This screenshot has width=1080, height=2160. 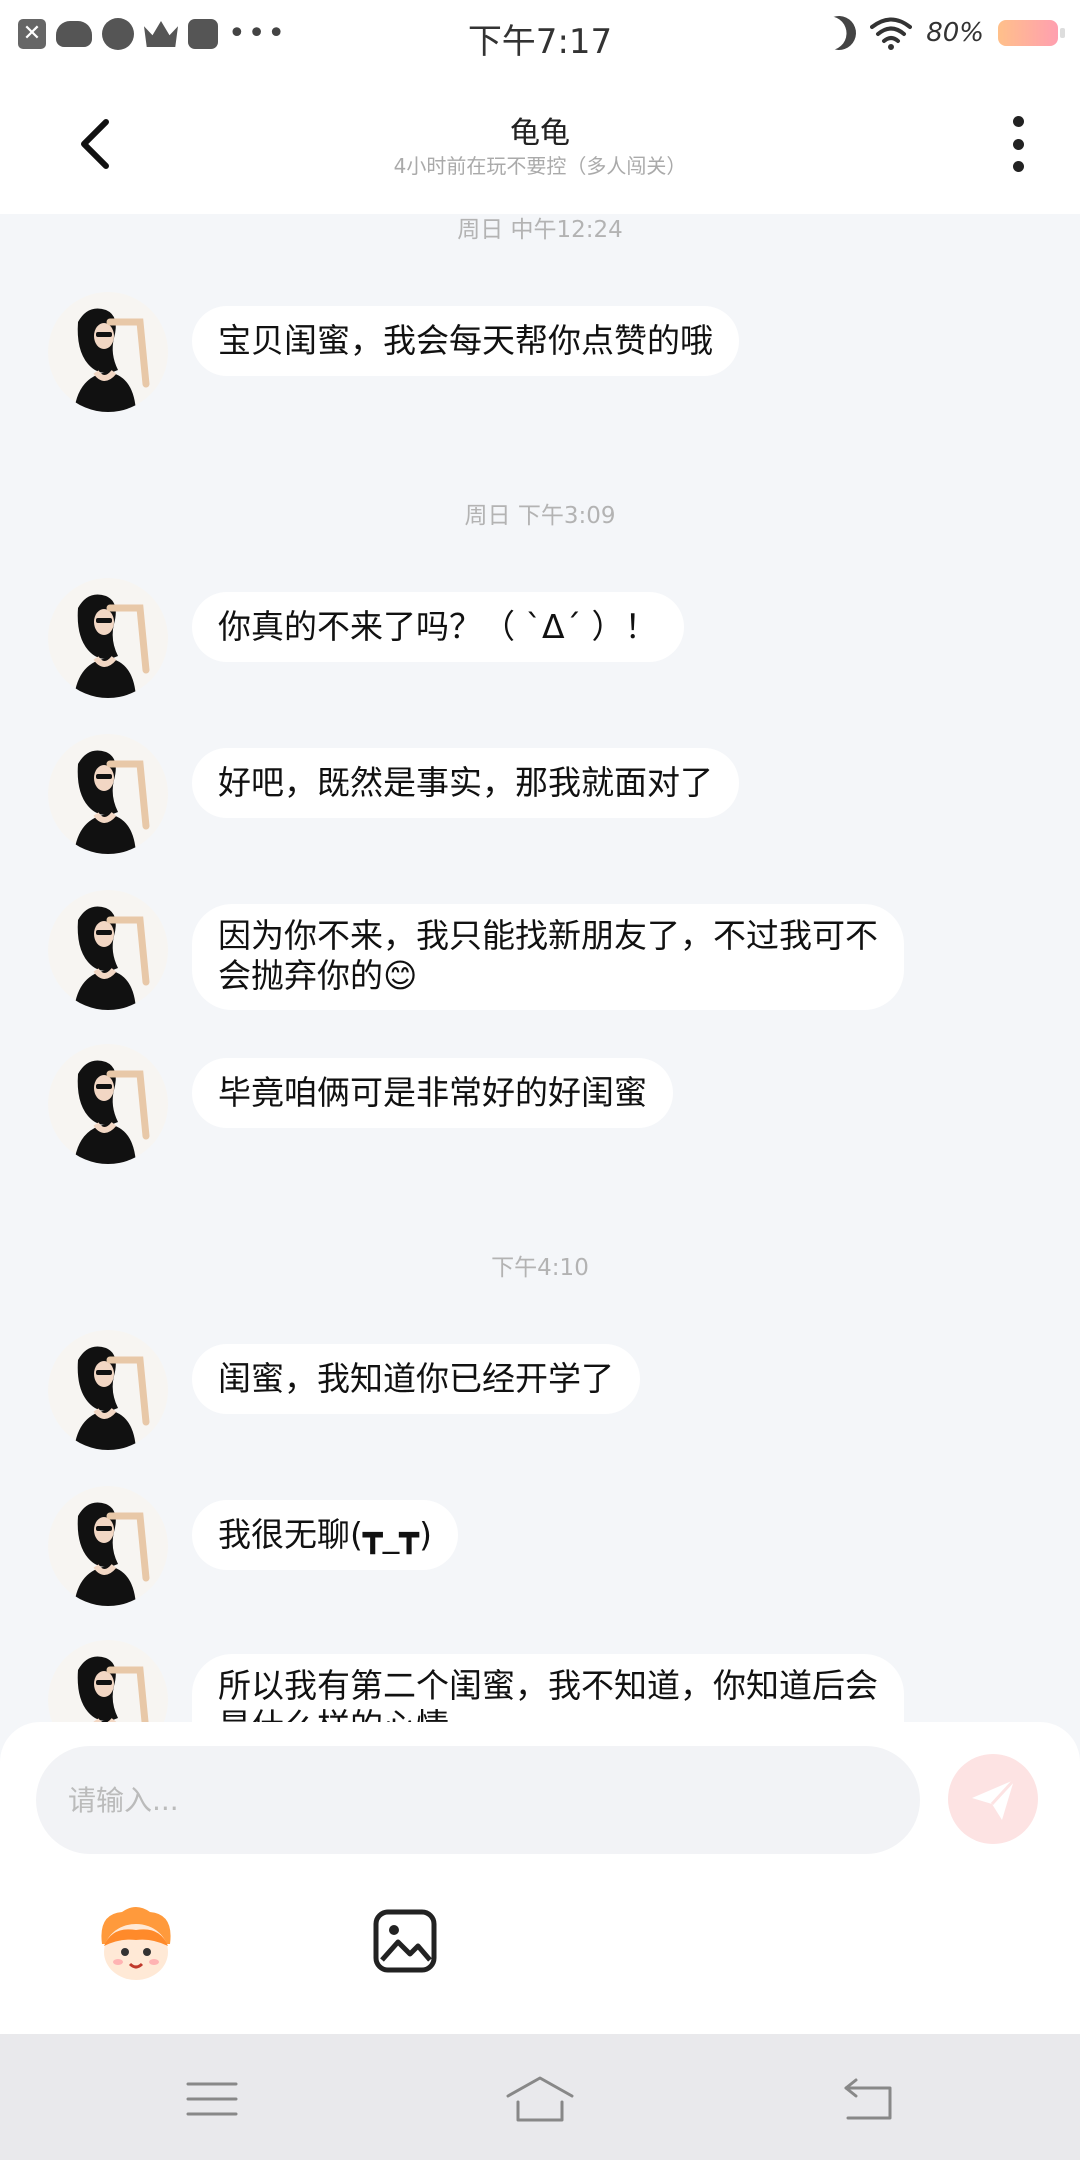 I want to click on timestamp: 周日 中午12:24, so click(x=540, y=230).